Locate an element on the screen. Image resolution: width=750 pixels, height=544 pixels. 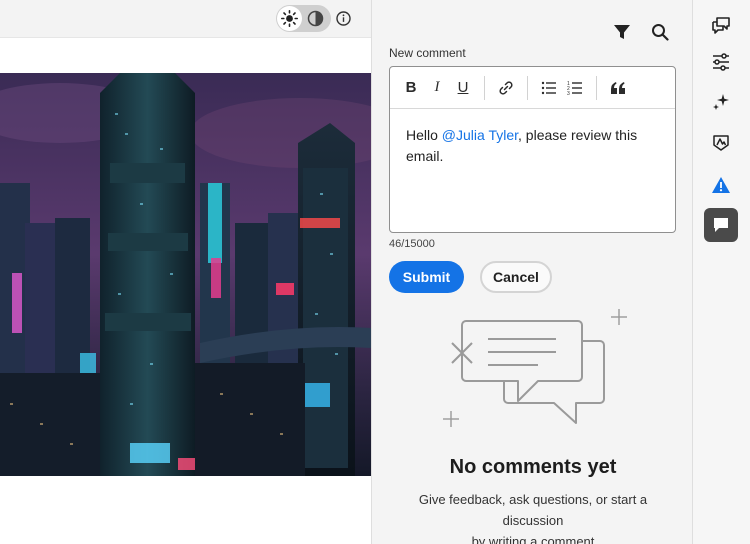
empty-comments-illustration is located at coordinates (538, 367).